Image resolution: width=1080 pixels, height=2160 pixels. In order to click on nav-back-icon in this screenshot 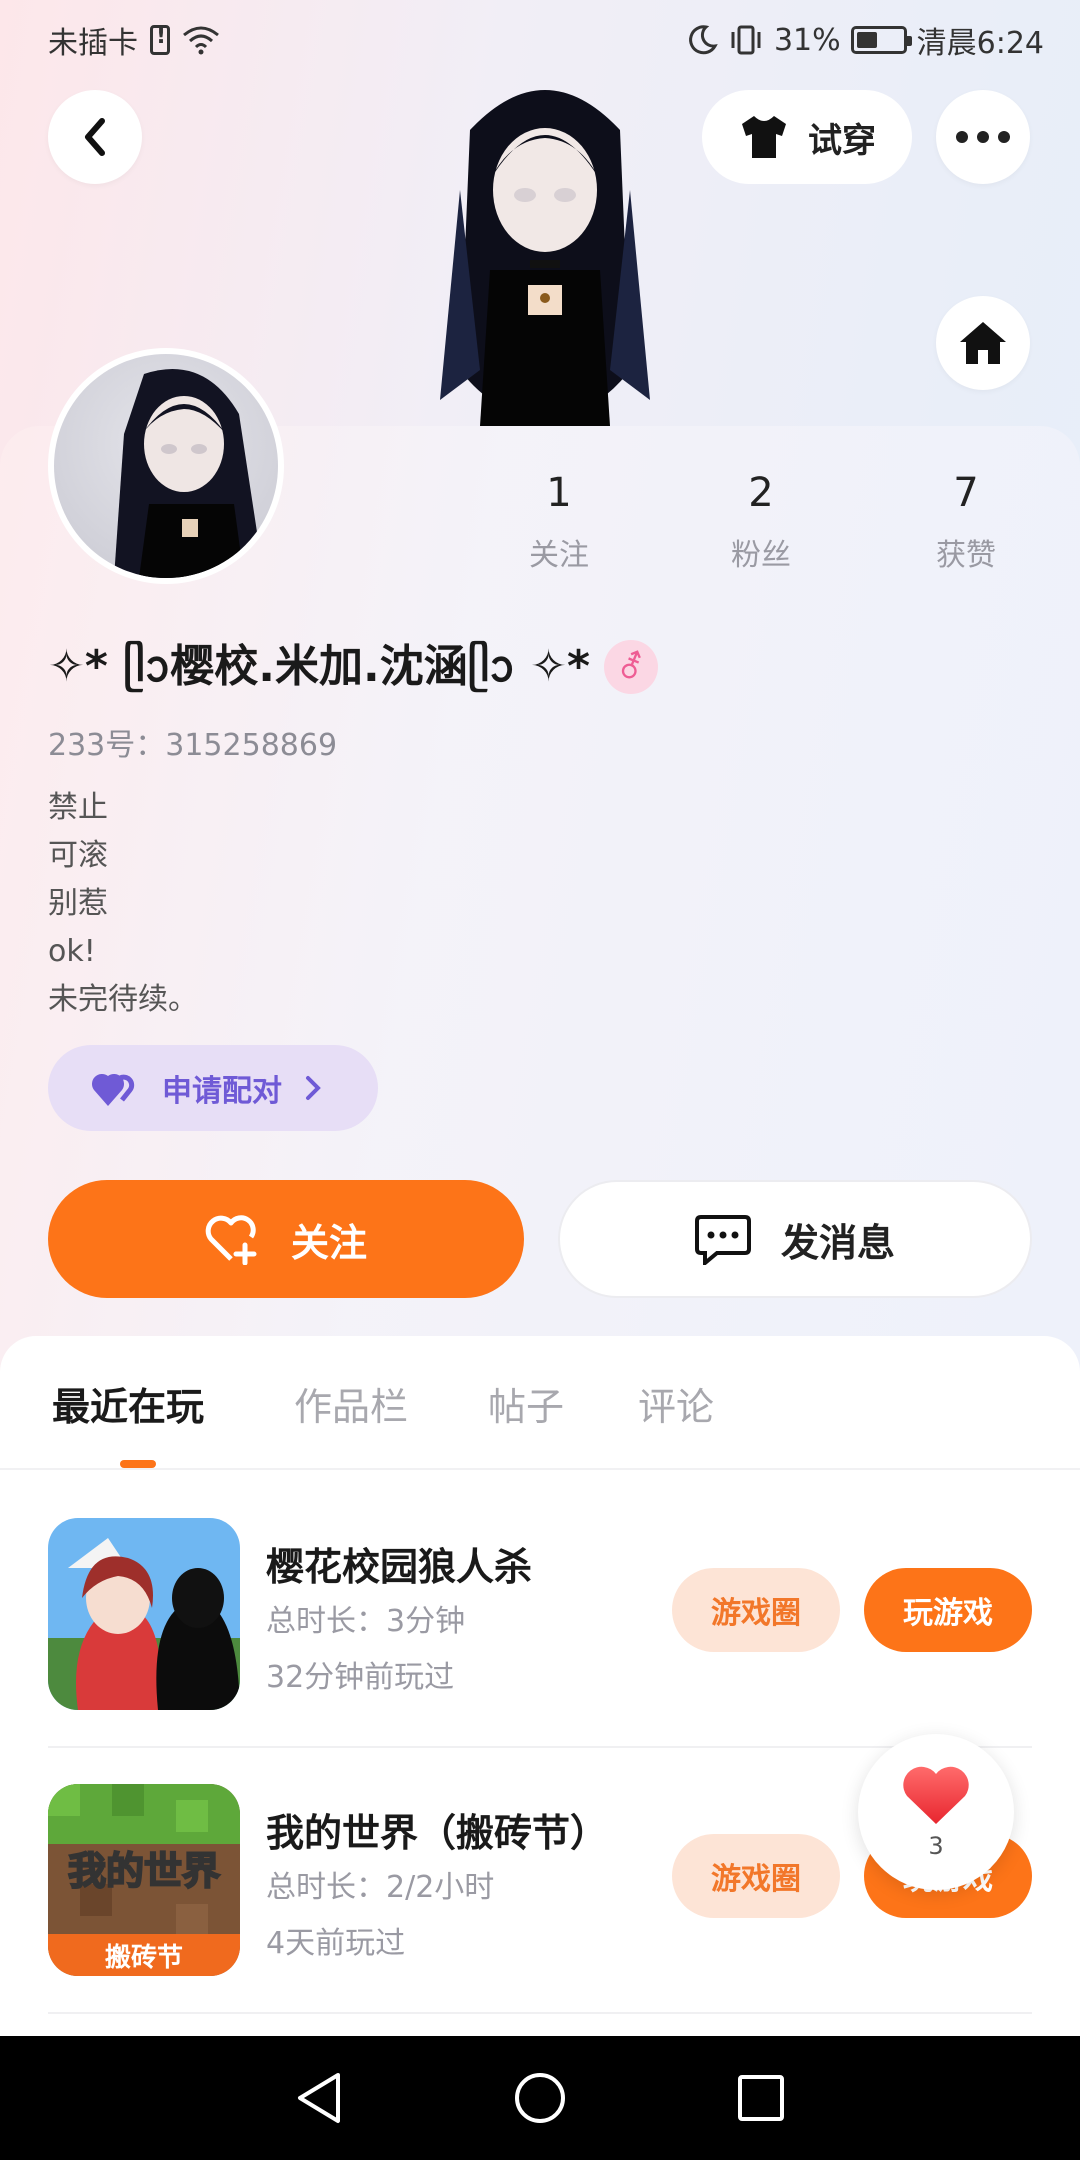, I will do `click(319, 2098)`.